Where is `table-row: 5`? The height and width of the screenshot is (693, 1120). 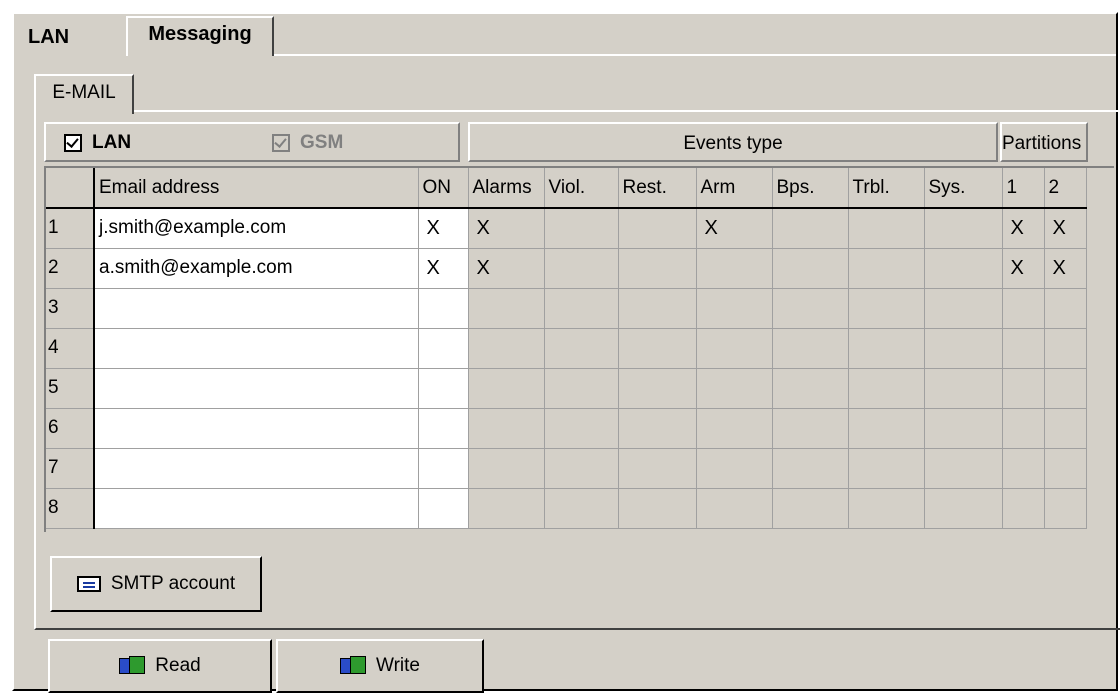 table-row: 5 is located at coordinates (566, 388).